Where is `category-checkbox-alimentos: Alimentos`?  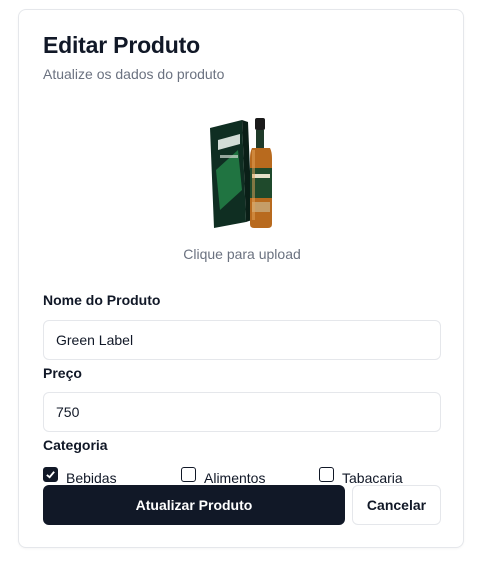
category-checkbox-alimentos: Alimentos is located at coordinates (223, 476).